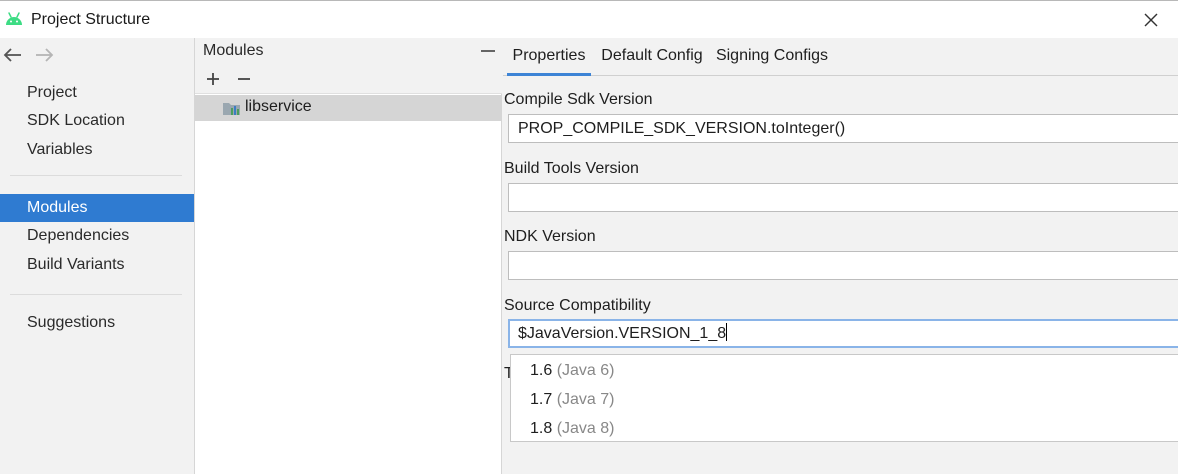 The image size is (1178, 474). Describe the element at coordinates (213, 79) in the screenshot. I see `add-module-icon` at that location.